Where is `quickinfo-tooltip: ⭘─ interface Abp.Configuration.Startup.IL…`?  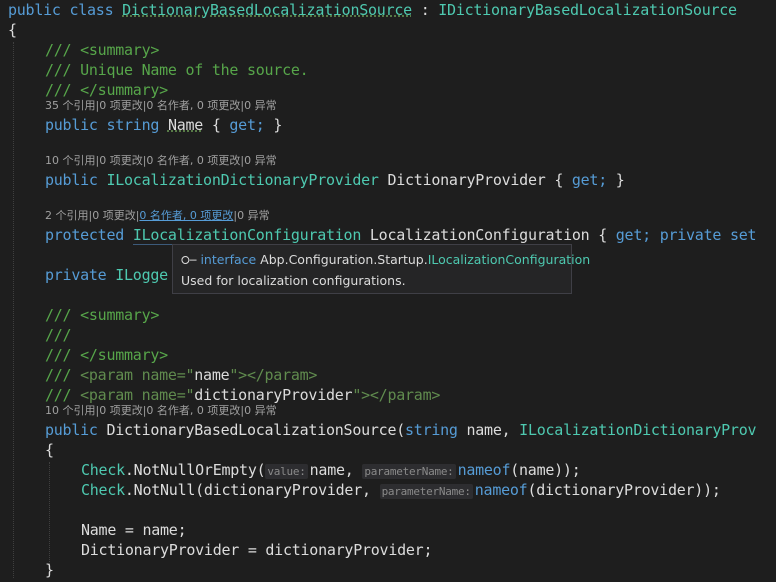
quickinfo-tooltip: ⭘─ interface Abp.Configuration.Startup.IL… is located at coordinates (381, 269).